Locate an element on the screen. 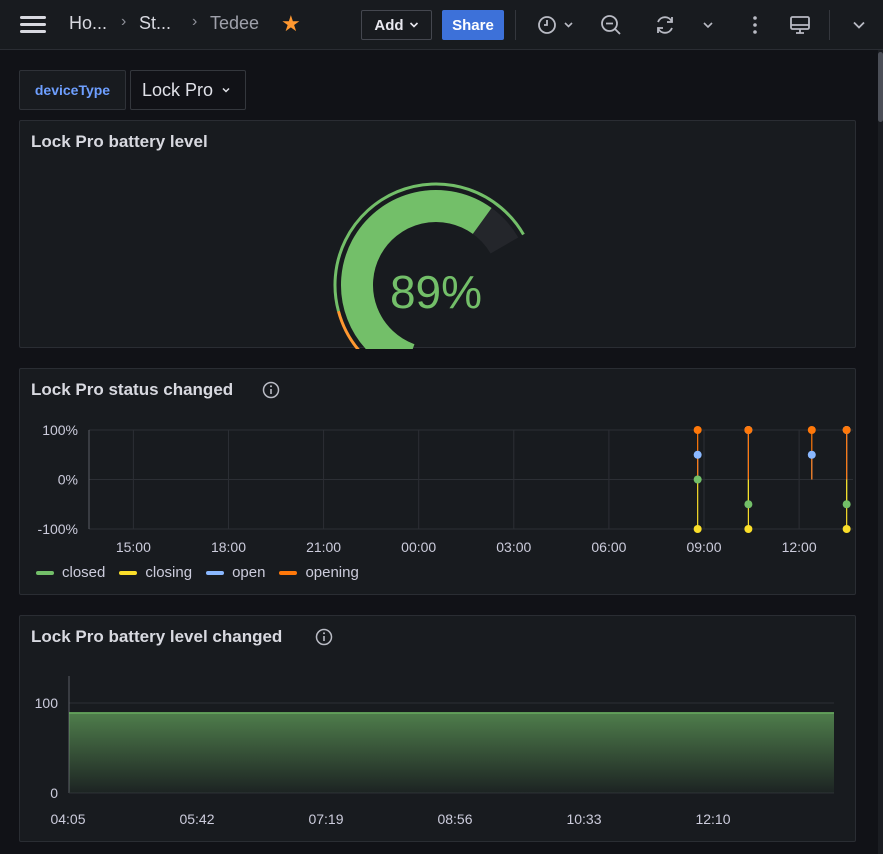 The image size is (883, 854). device-type-select: Lock Pro is located at coordinates (188, 90).